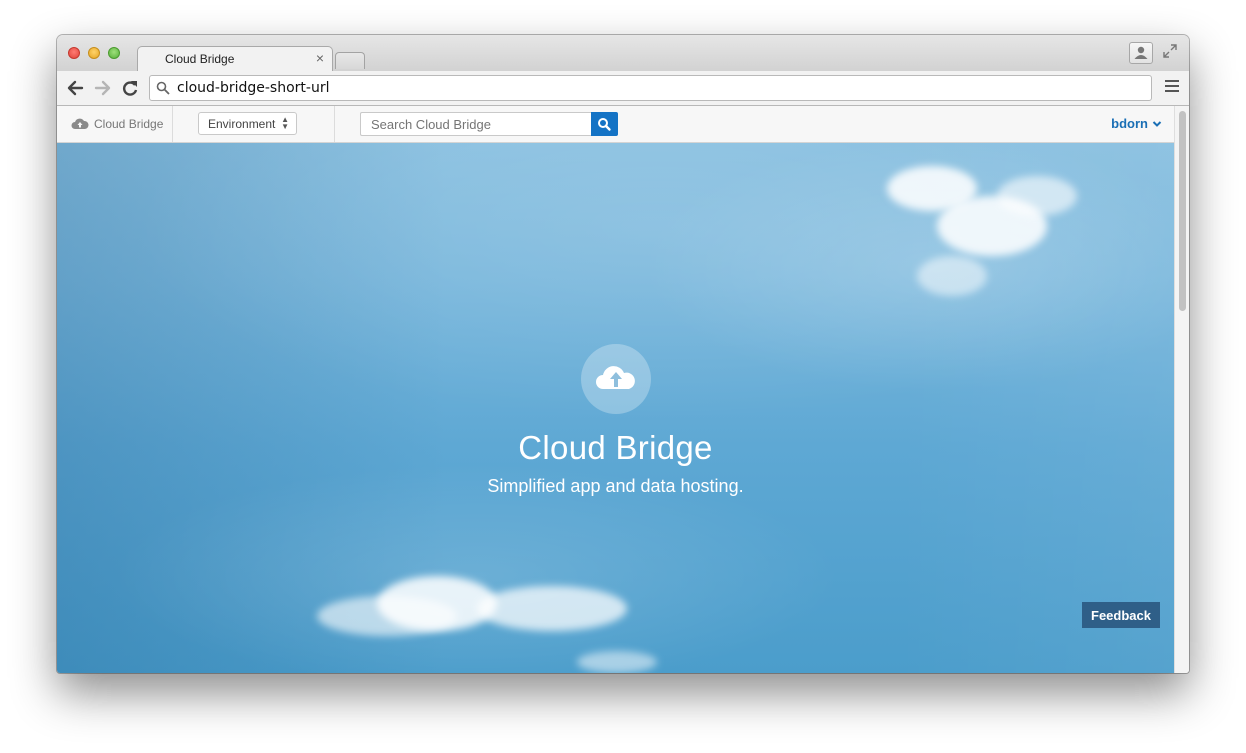 The height and width of the screenshot is (753, 1246). Describe the element at coordinates (114, 53) in the screenshot. I see `window-zoom-button` at that location.